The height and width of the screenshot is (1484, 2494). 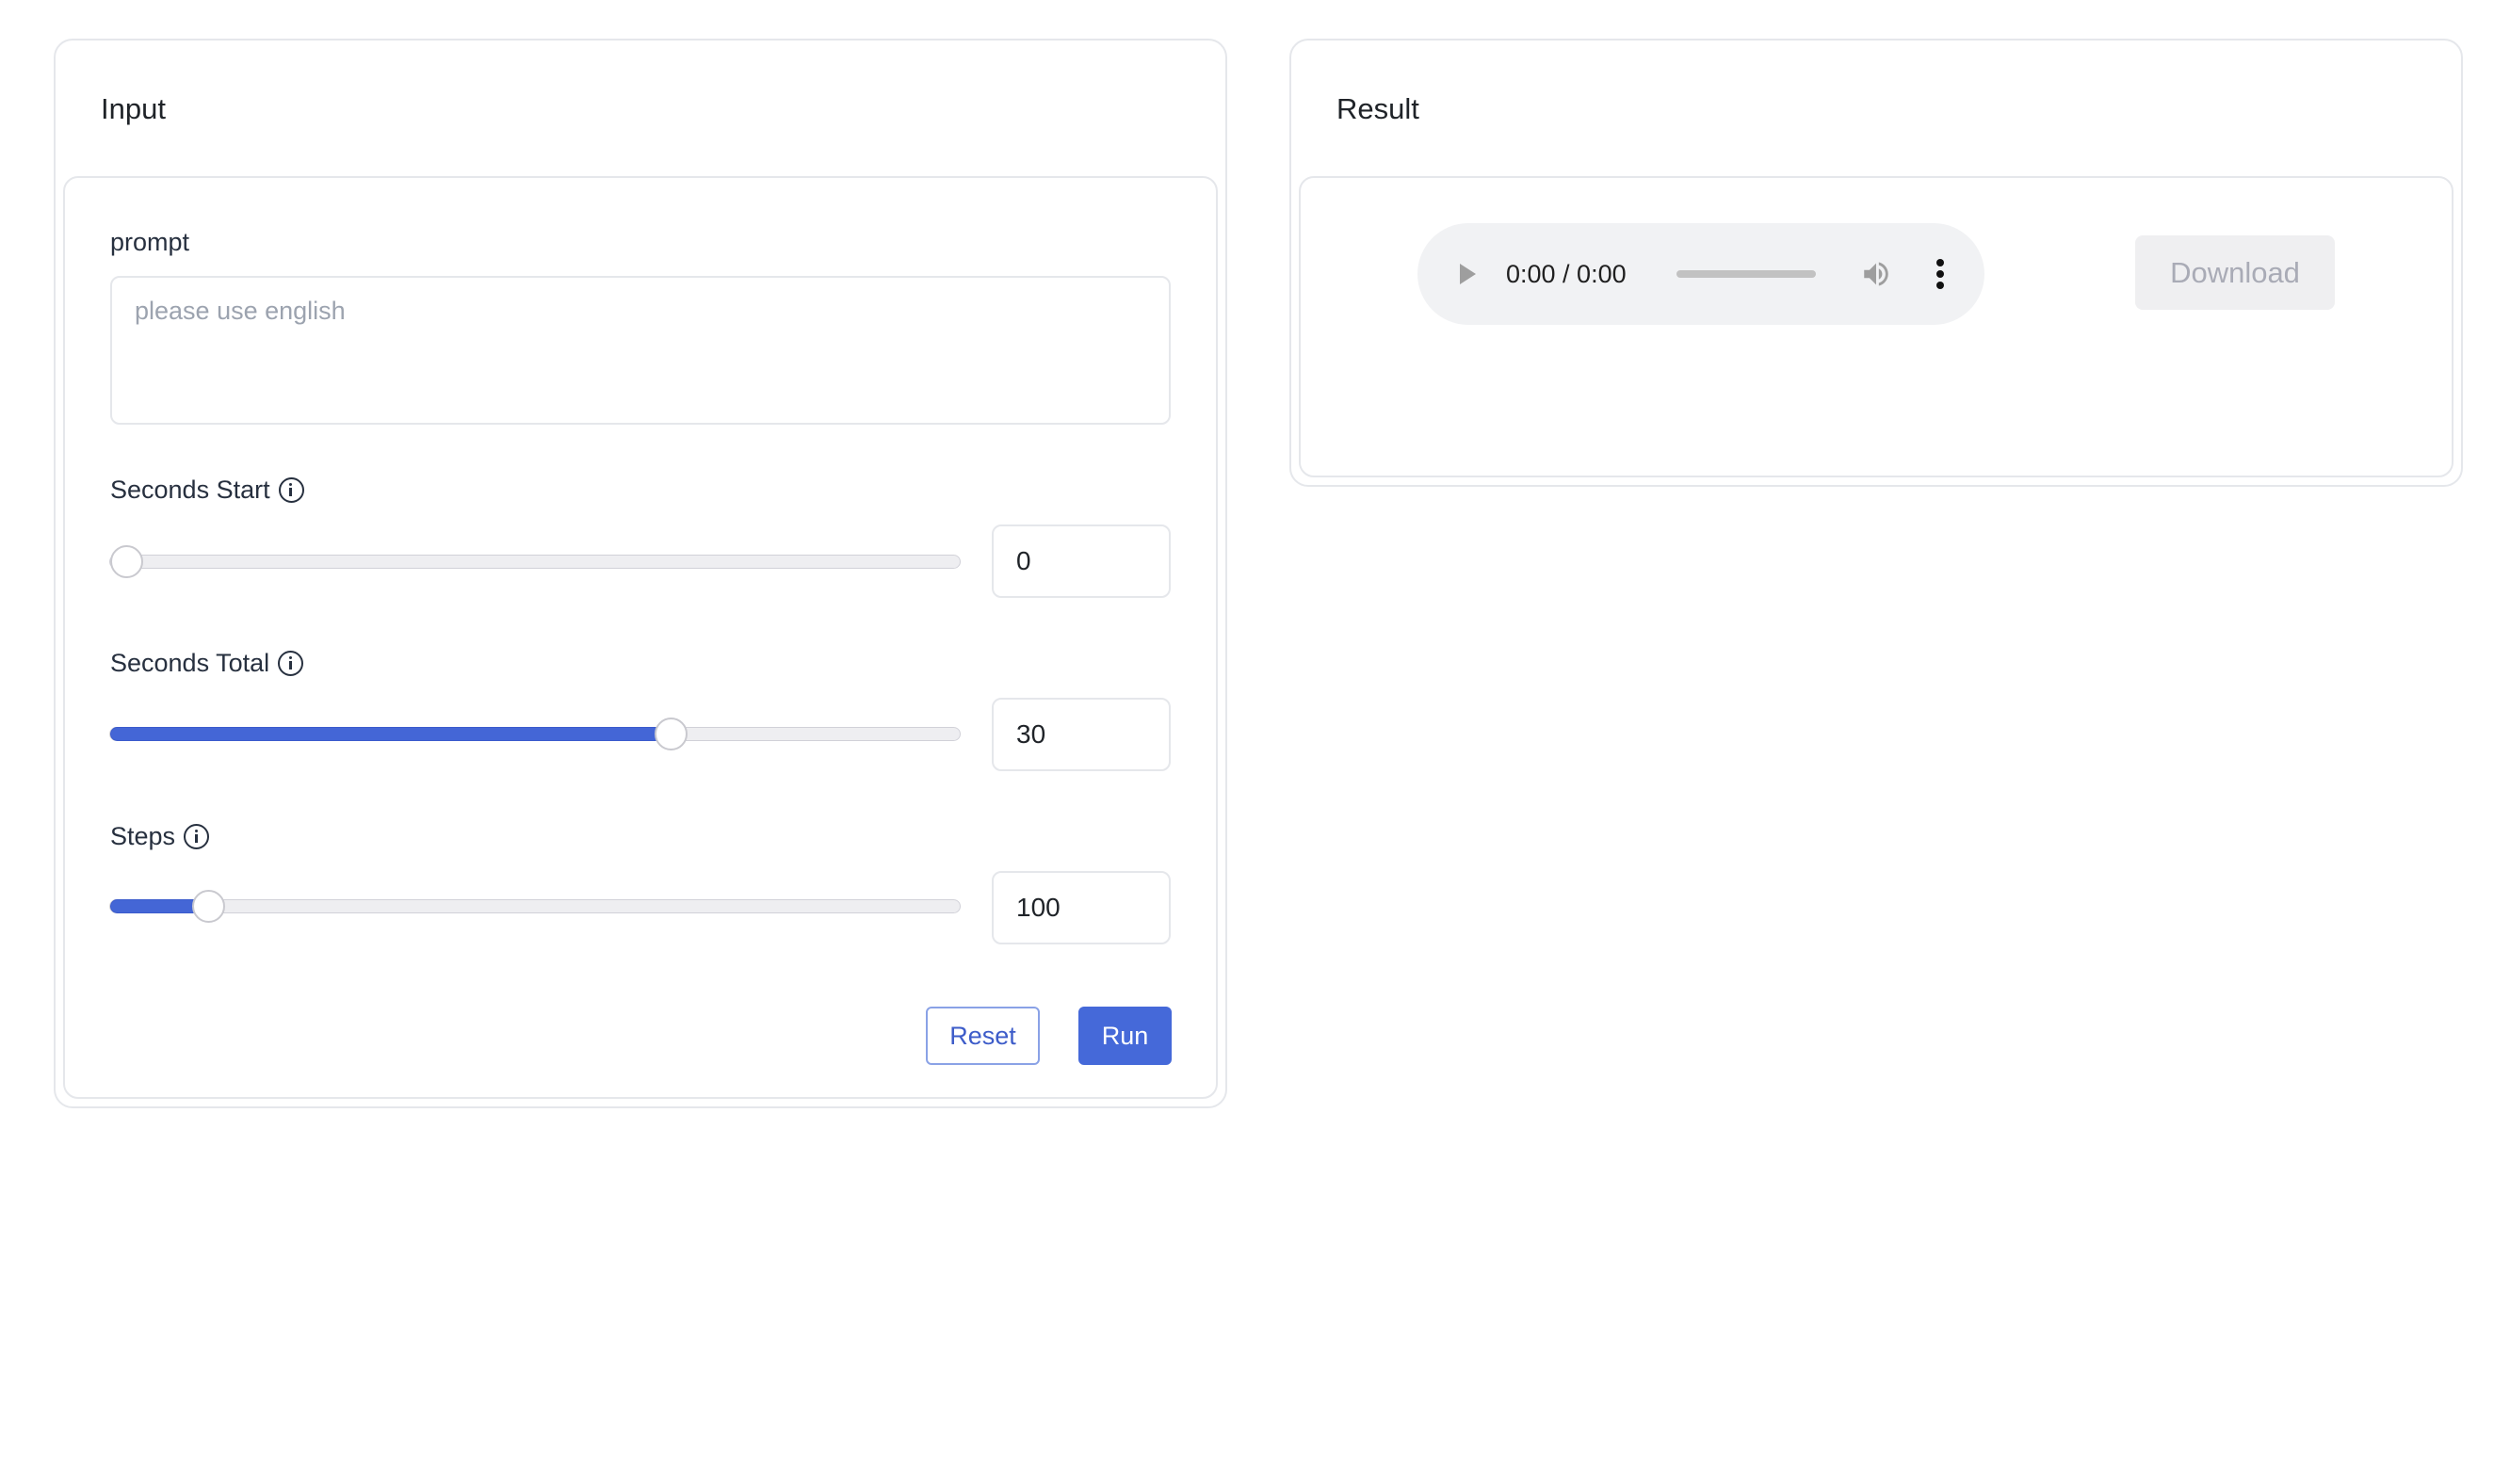 I want to click on steps-slider, so click(x=535, y=906).